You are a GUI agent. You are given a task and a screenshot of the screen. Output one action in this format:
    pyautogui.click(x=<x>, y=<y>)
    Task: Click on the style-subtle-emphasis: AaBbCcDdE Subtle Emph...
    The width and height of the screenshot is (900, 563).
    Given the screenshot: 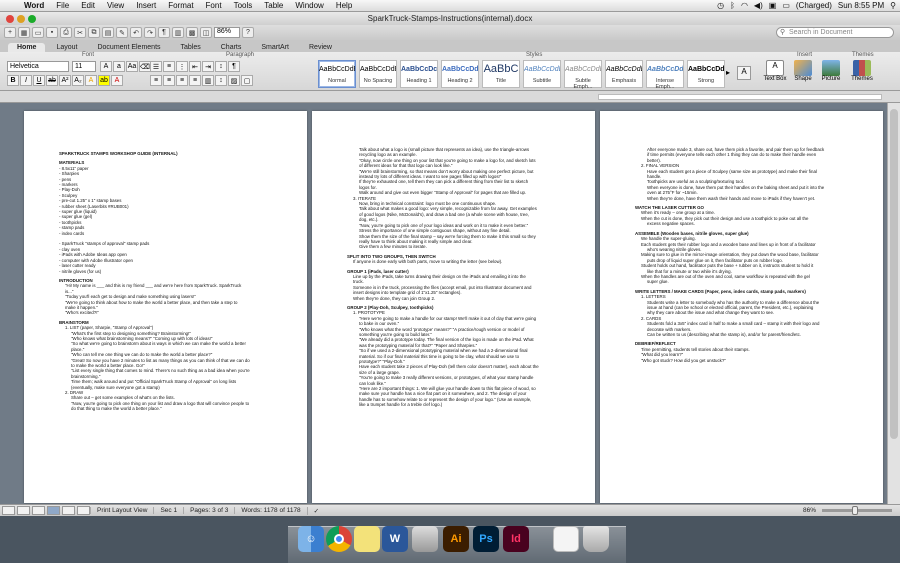 What is the action you would take?
    pyautogui.click(x=583, y=75)
    